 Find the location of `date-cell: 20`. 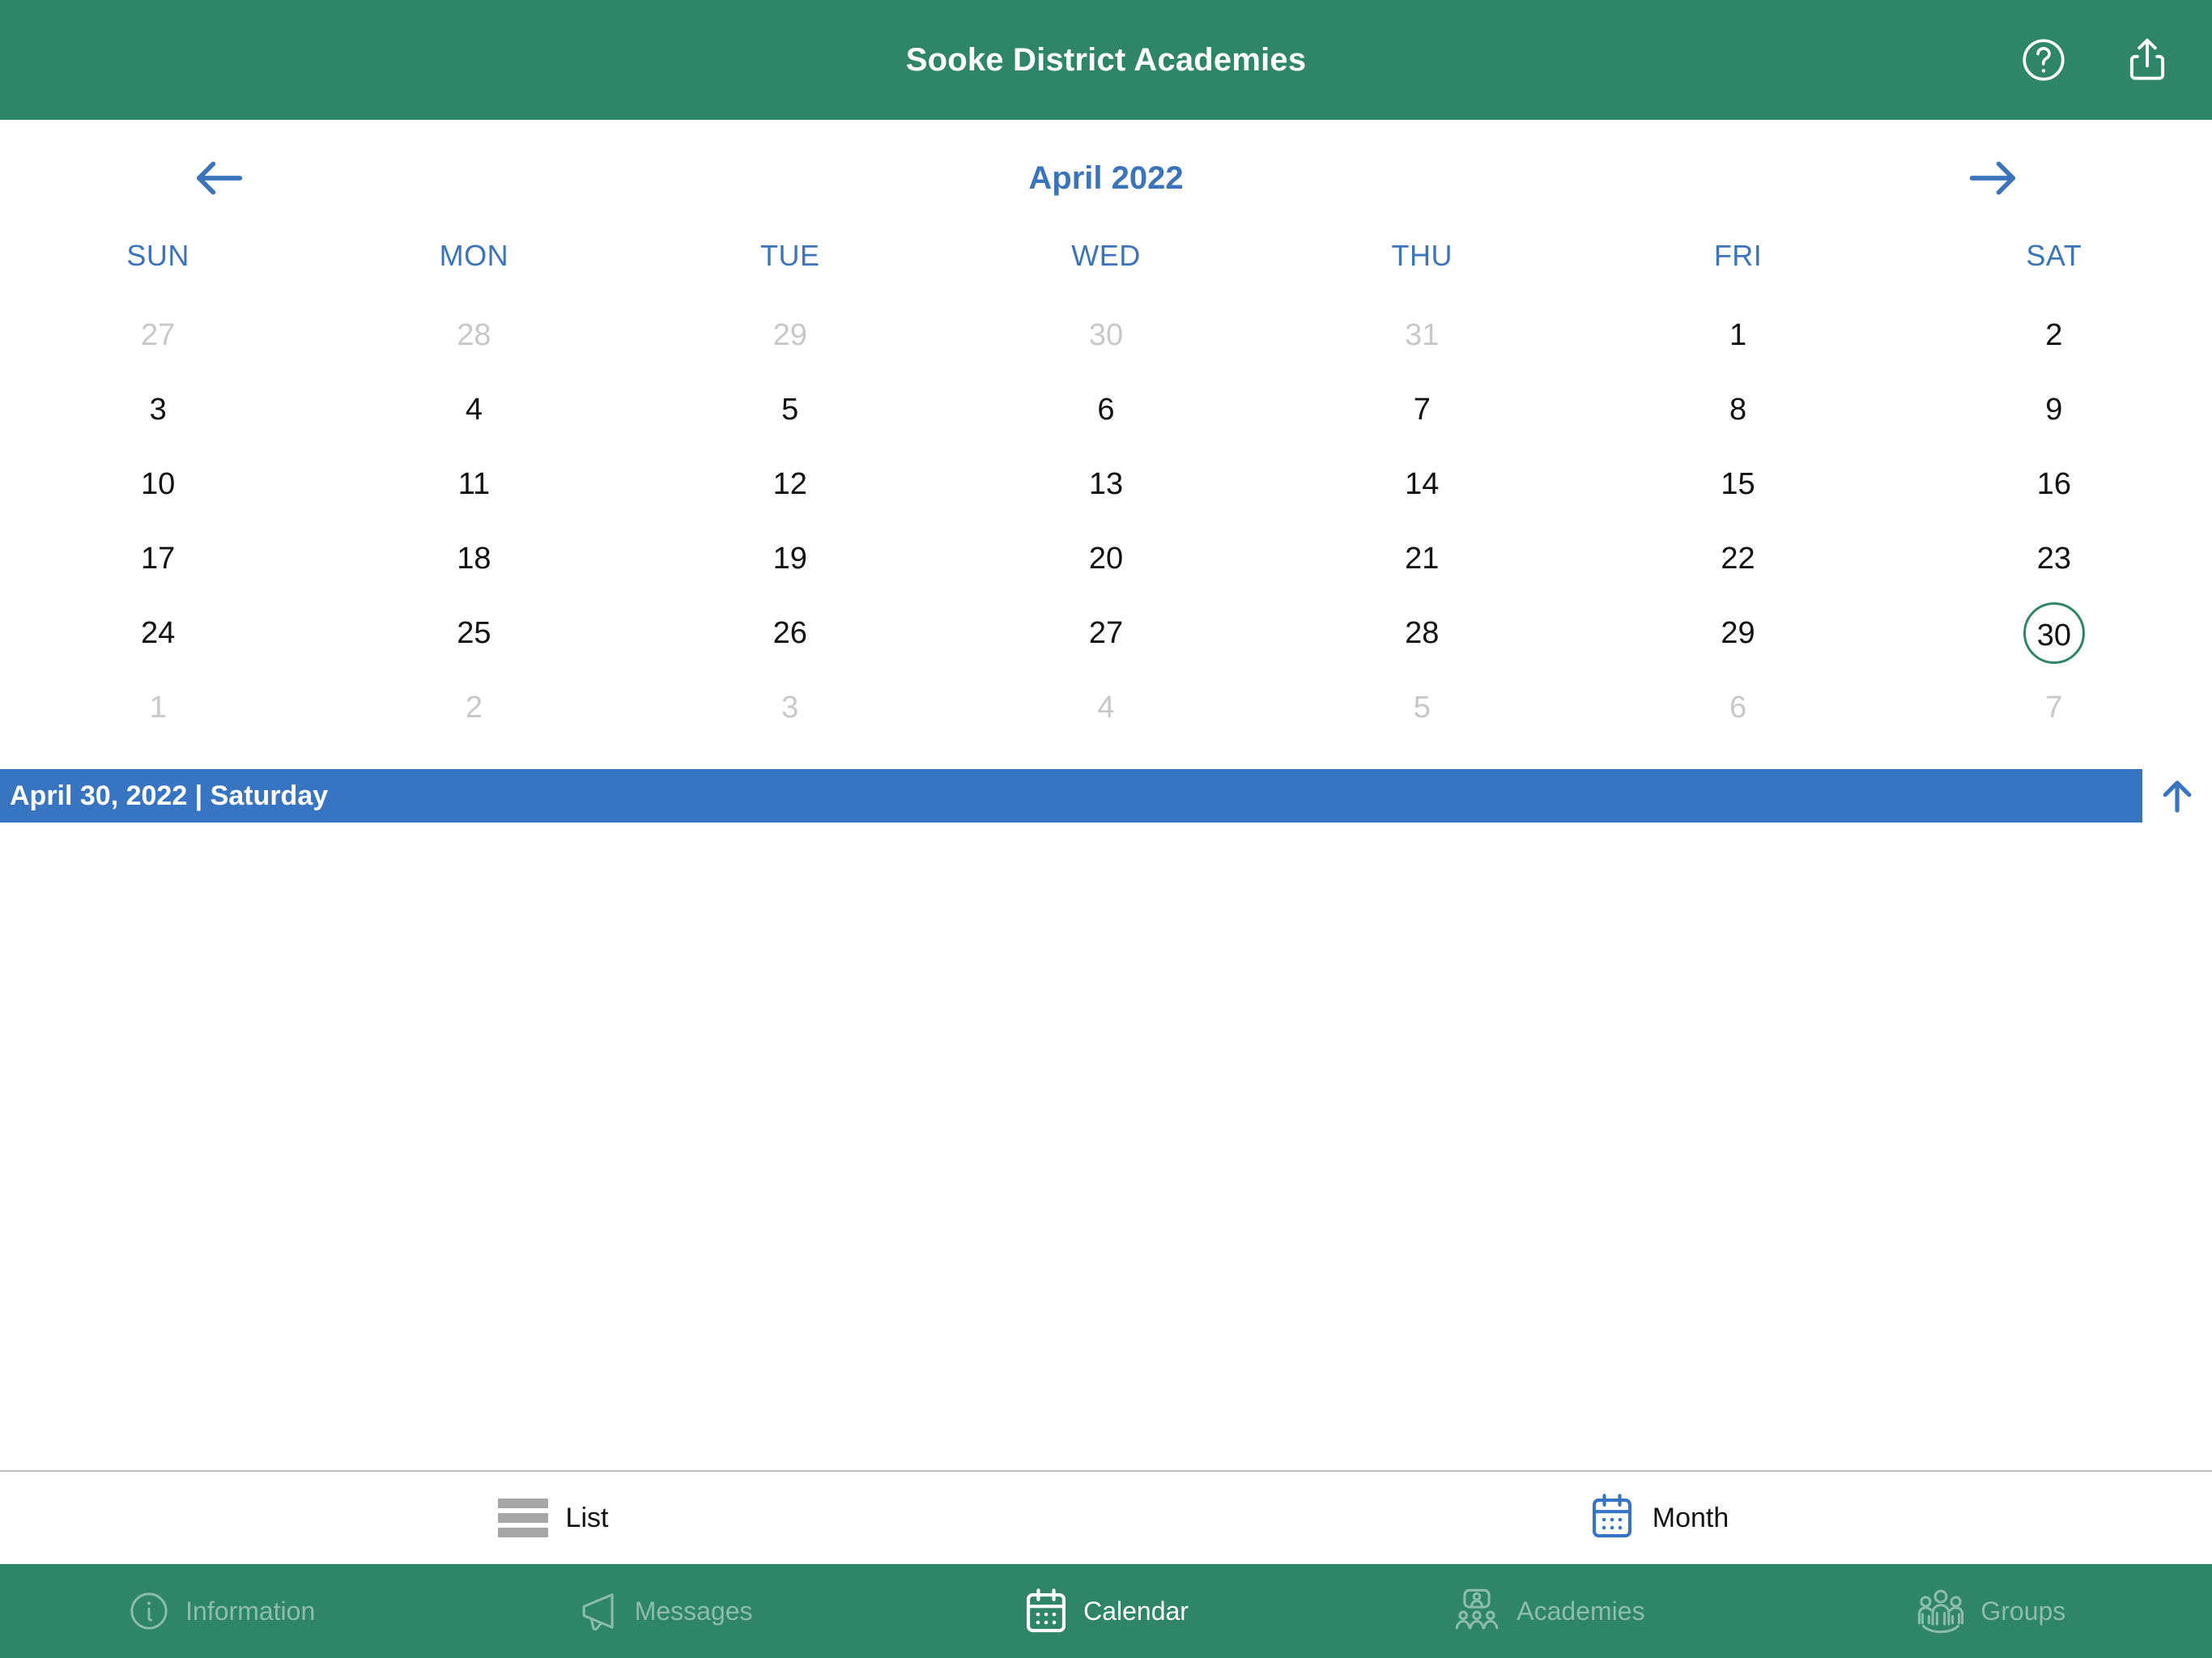

date-cell: 20 is located at coordinates (1106, 558).